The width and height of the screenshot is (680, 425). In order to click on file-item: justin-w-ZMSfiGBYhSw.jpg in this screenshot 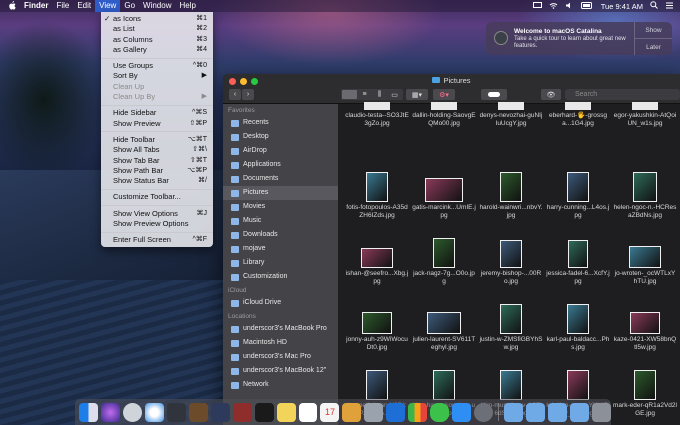, I will do `click(511, 326)`.